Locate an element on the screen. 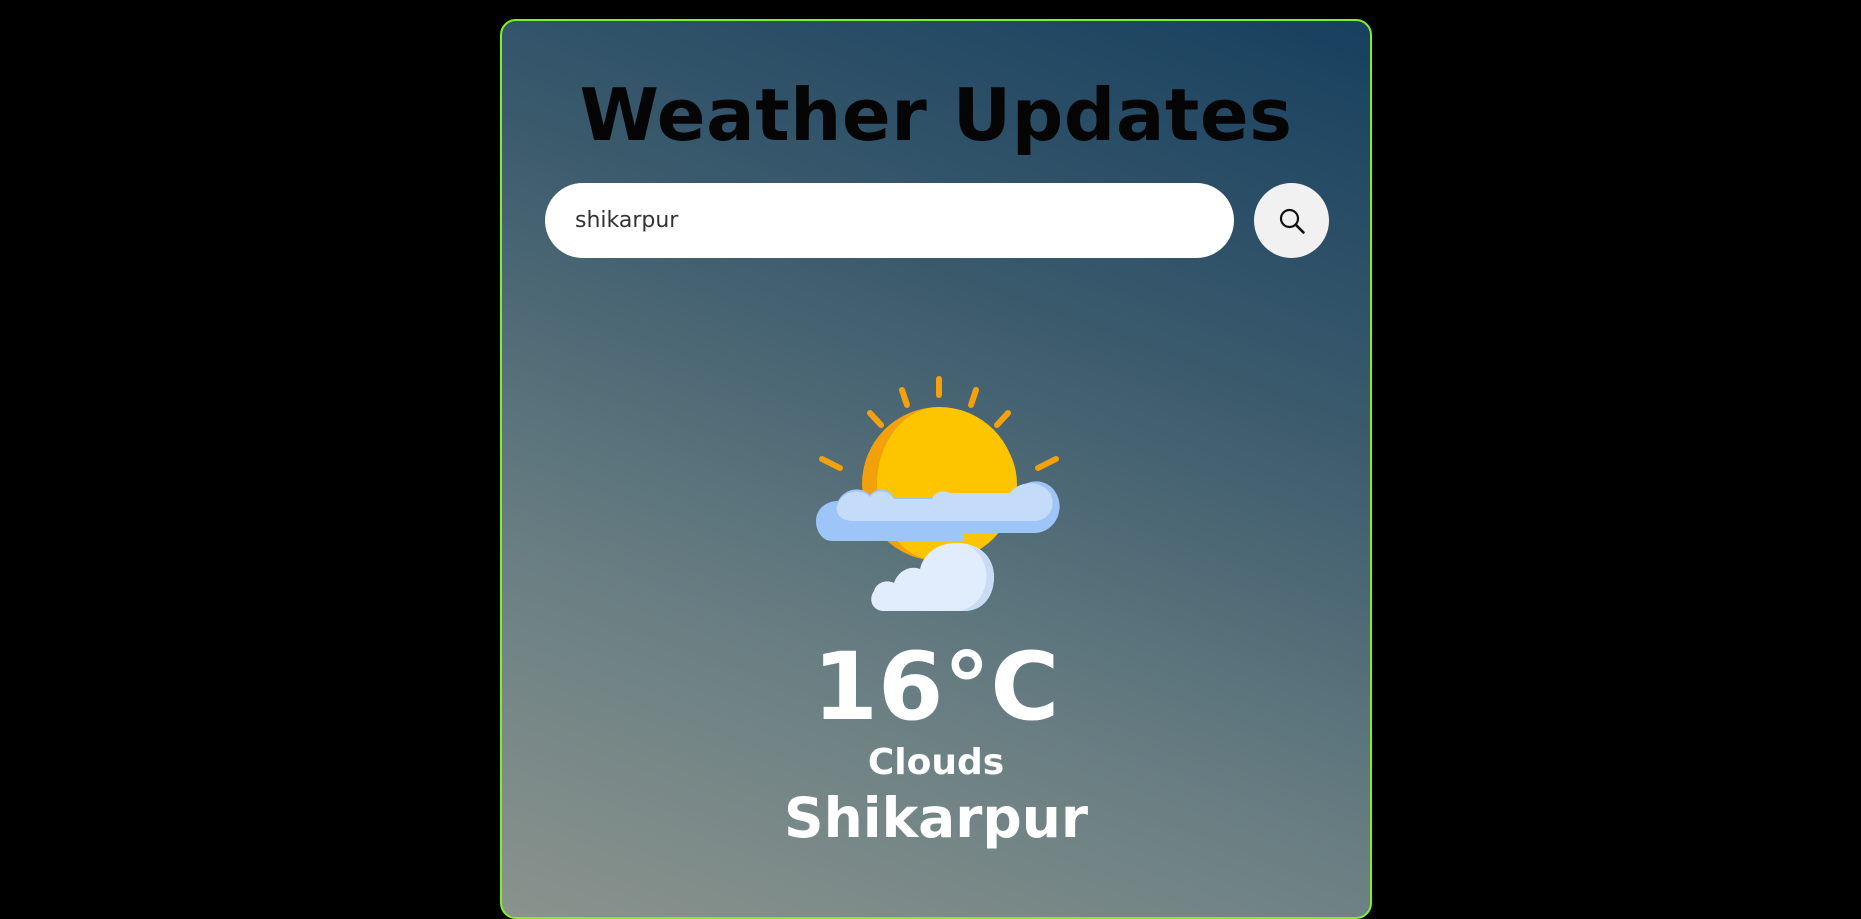 The height and width of the screenshot is (919, 1861). weather-condition: Clouds is located at coordinates (936, 762).